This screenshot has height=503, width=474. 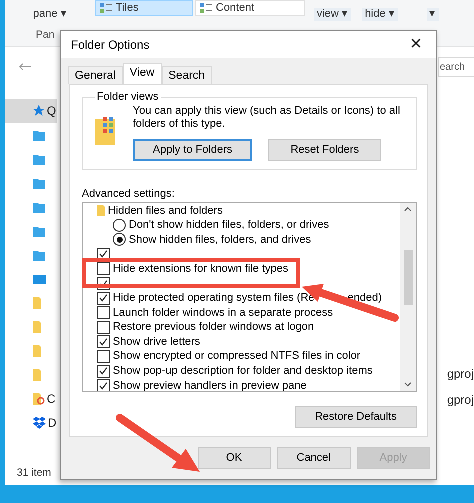 I want to click on folder-view-button: Apply to Folders, so click(x=192, y=150).